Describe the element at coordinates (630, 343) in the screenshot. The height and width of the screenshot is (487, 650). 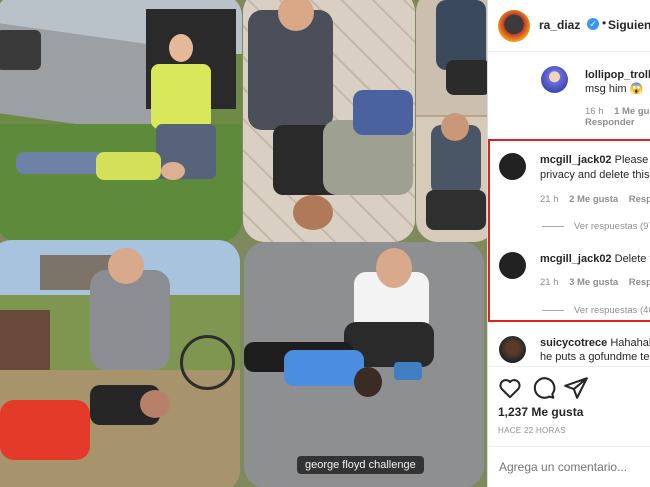
I see `comment-text: Hahahah` at that location.